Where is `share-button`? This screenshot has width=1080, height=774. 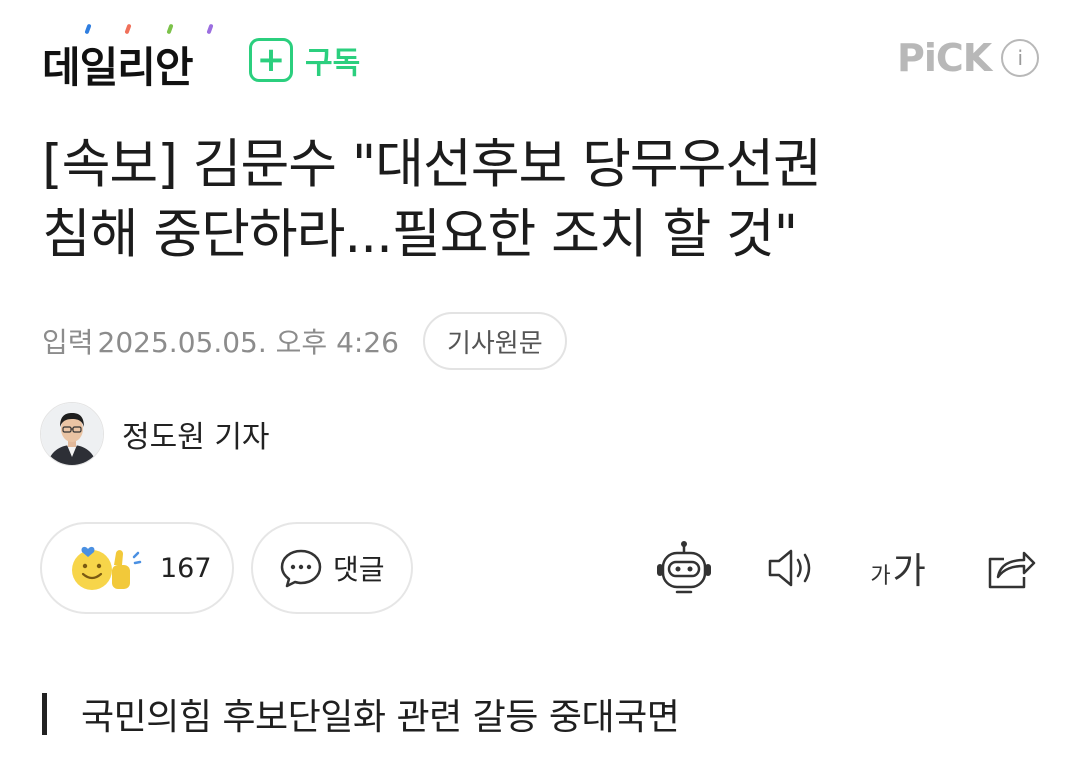 share-button is located at coordinates (1010, 568).